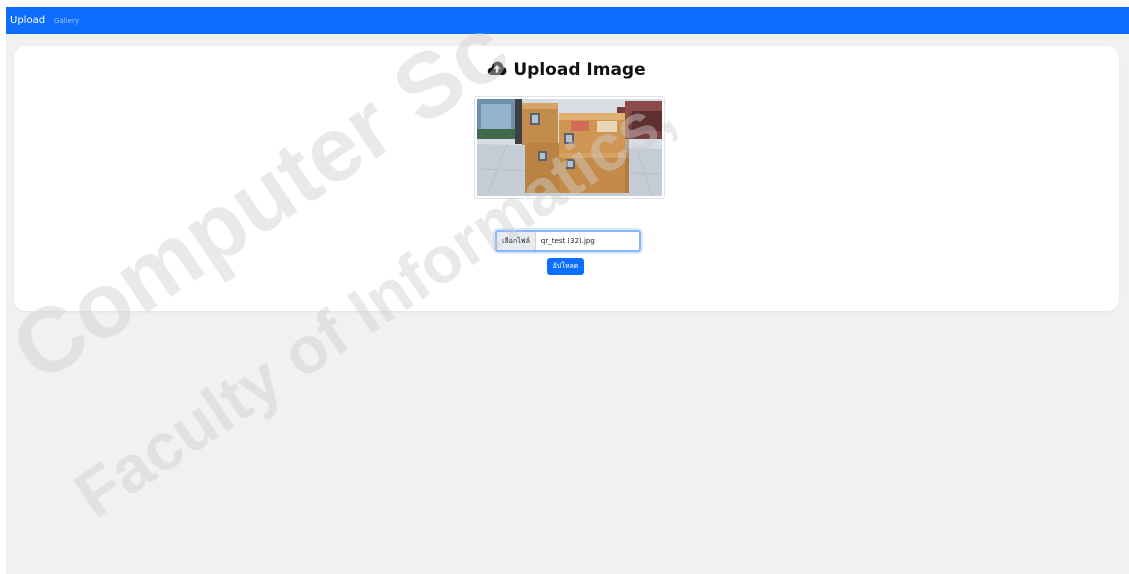 The height and width of the screenshot is (574, 1129). What do you see at coordinates (565, 266) in the screenshot?
I see `upload-button: อัปโหลด` at bounding box center [565, 266].